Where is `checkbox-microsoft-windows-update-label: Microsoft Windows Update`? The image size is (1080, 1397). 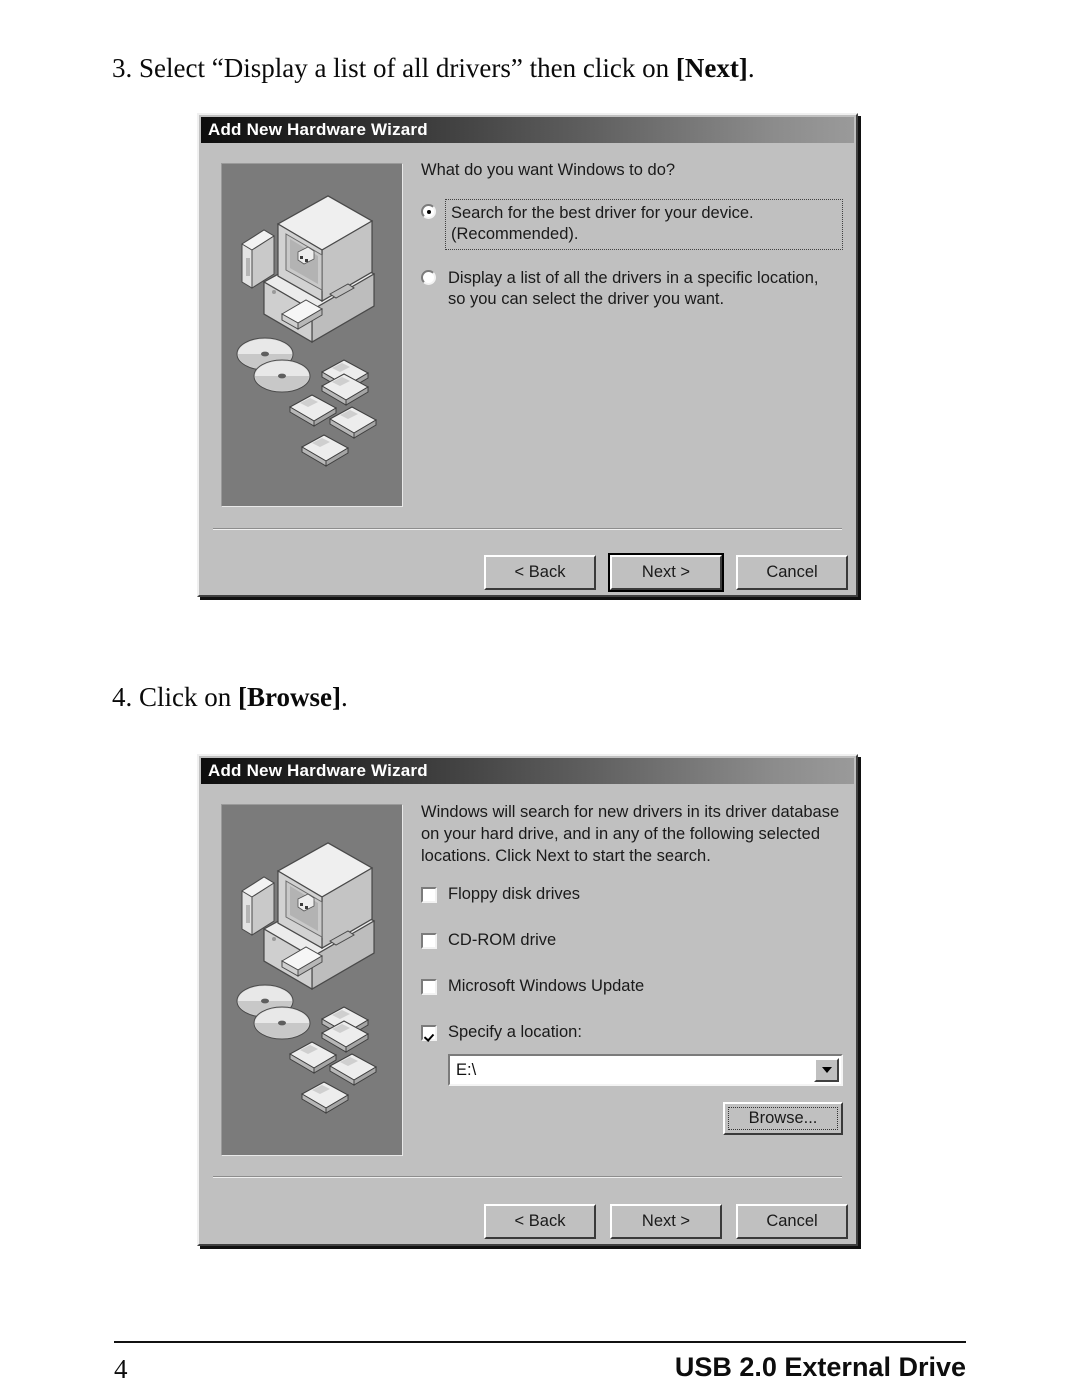
checkbox-microsoft-windows-update-label: Microsoft Windows Update is located at coordinates (546, 986).